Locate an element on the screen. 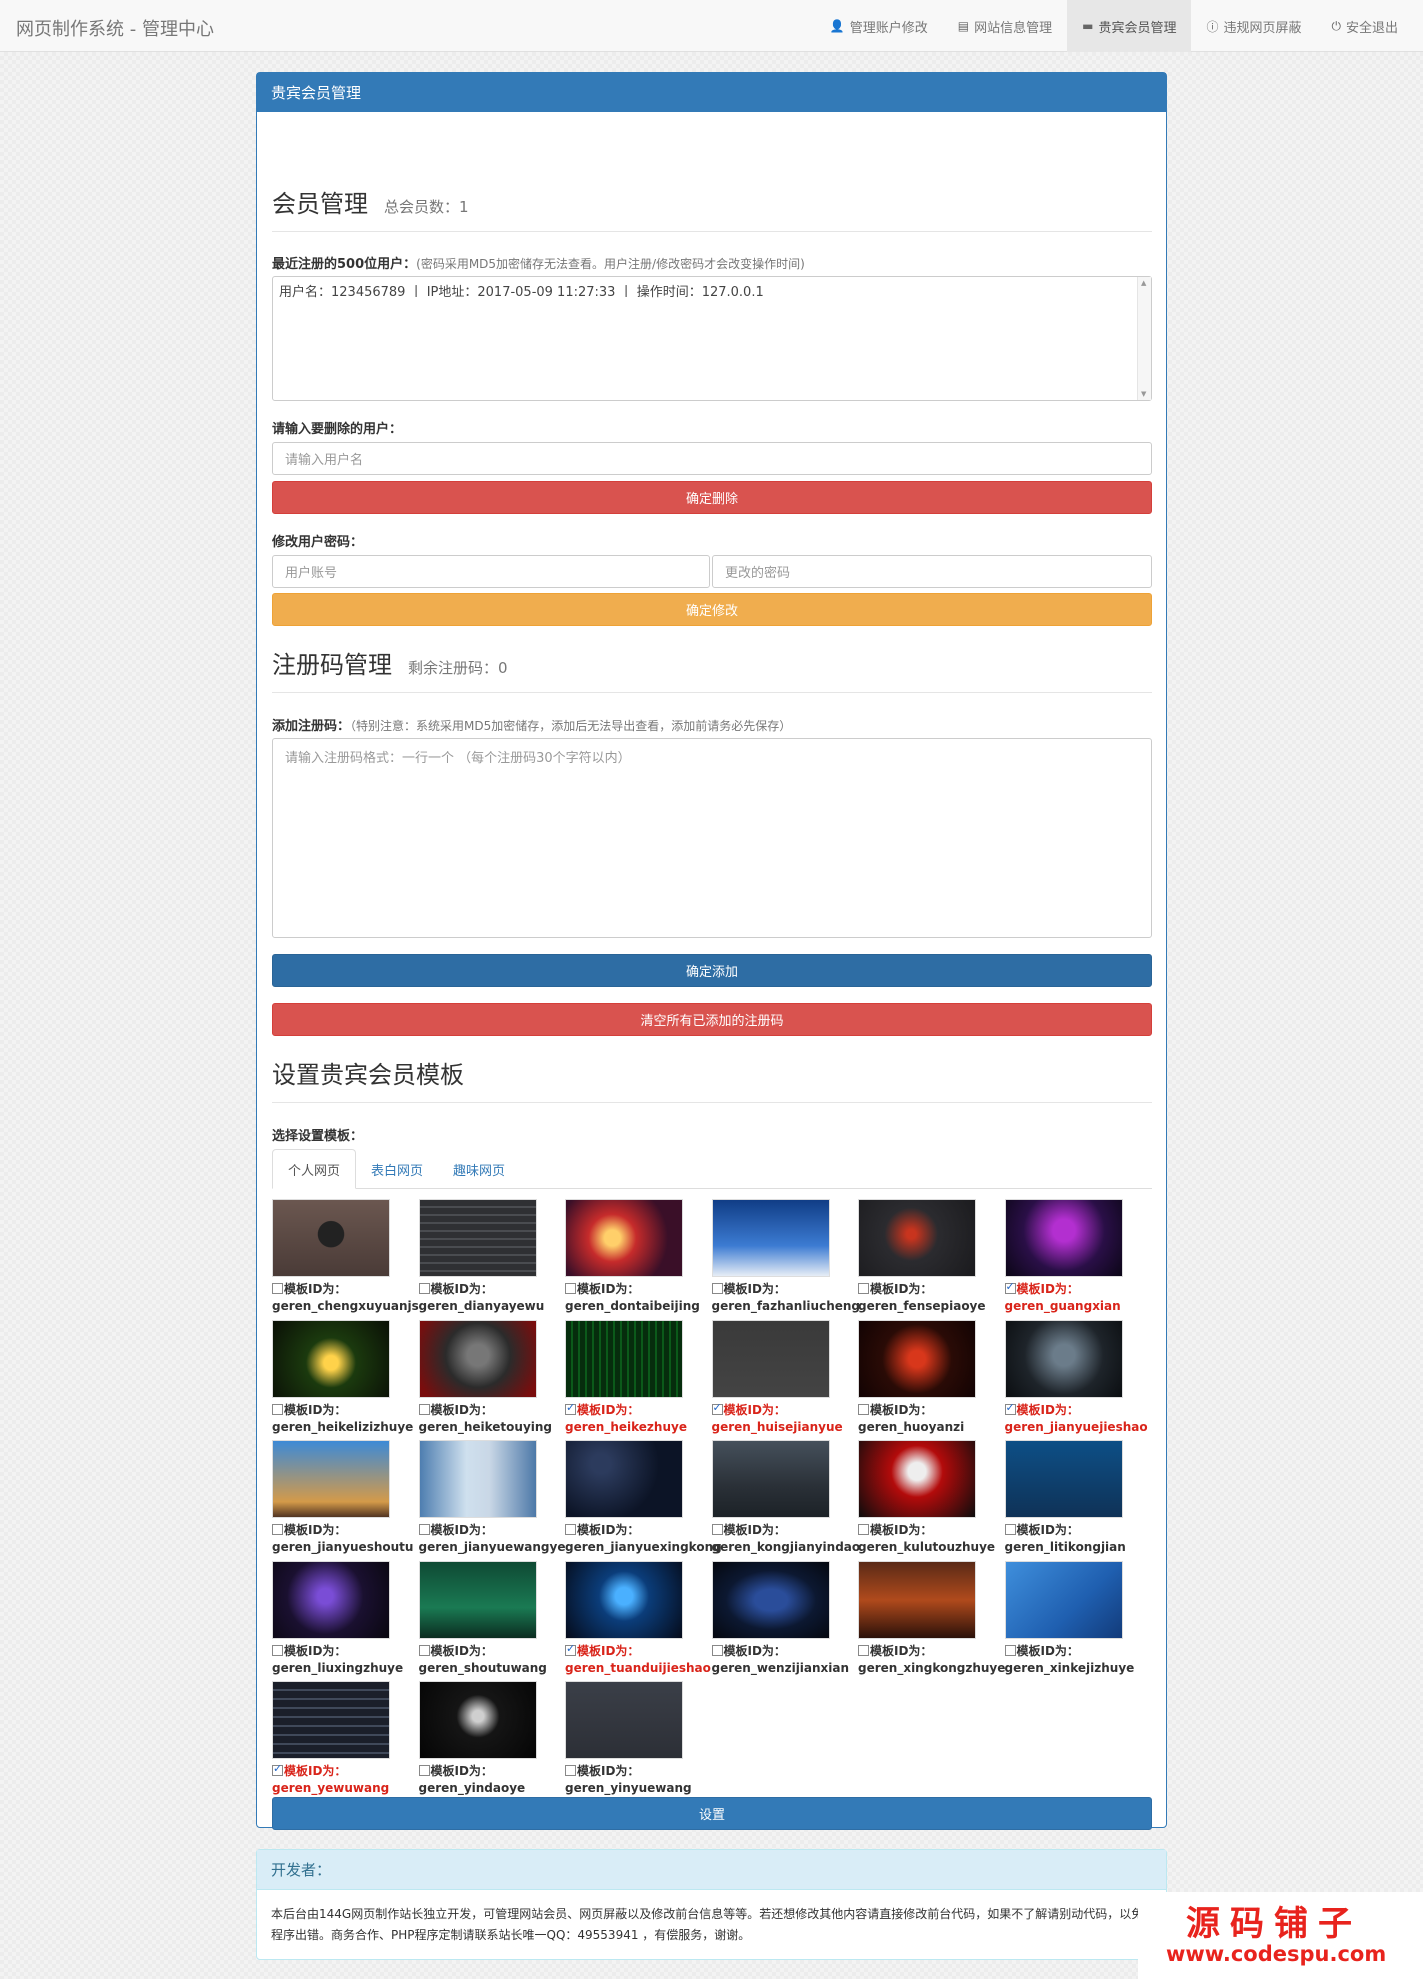 The width and height of the screenshot is (1423, 1979). template-item: 模板ID为： geren_chengxuyuanjs is located at coordinates (338, 1256).